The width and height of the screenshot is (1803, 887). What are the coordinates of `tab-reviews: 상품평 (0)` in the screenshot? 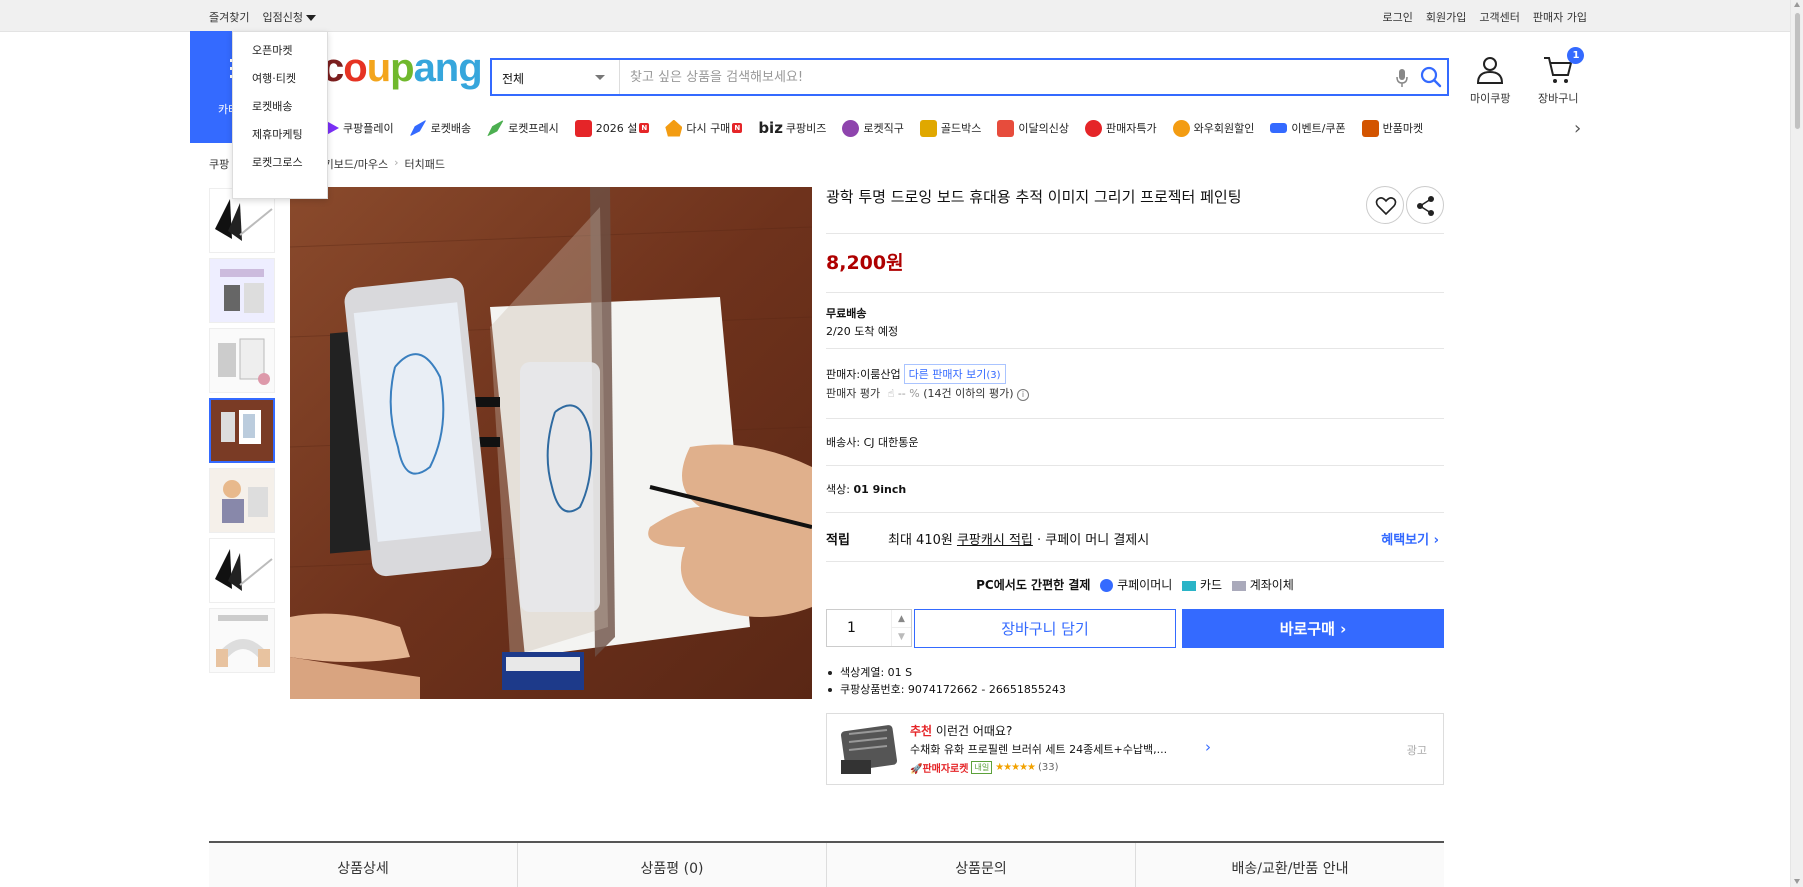 It's located at (672, 865).